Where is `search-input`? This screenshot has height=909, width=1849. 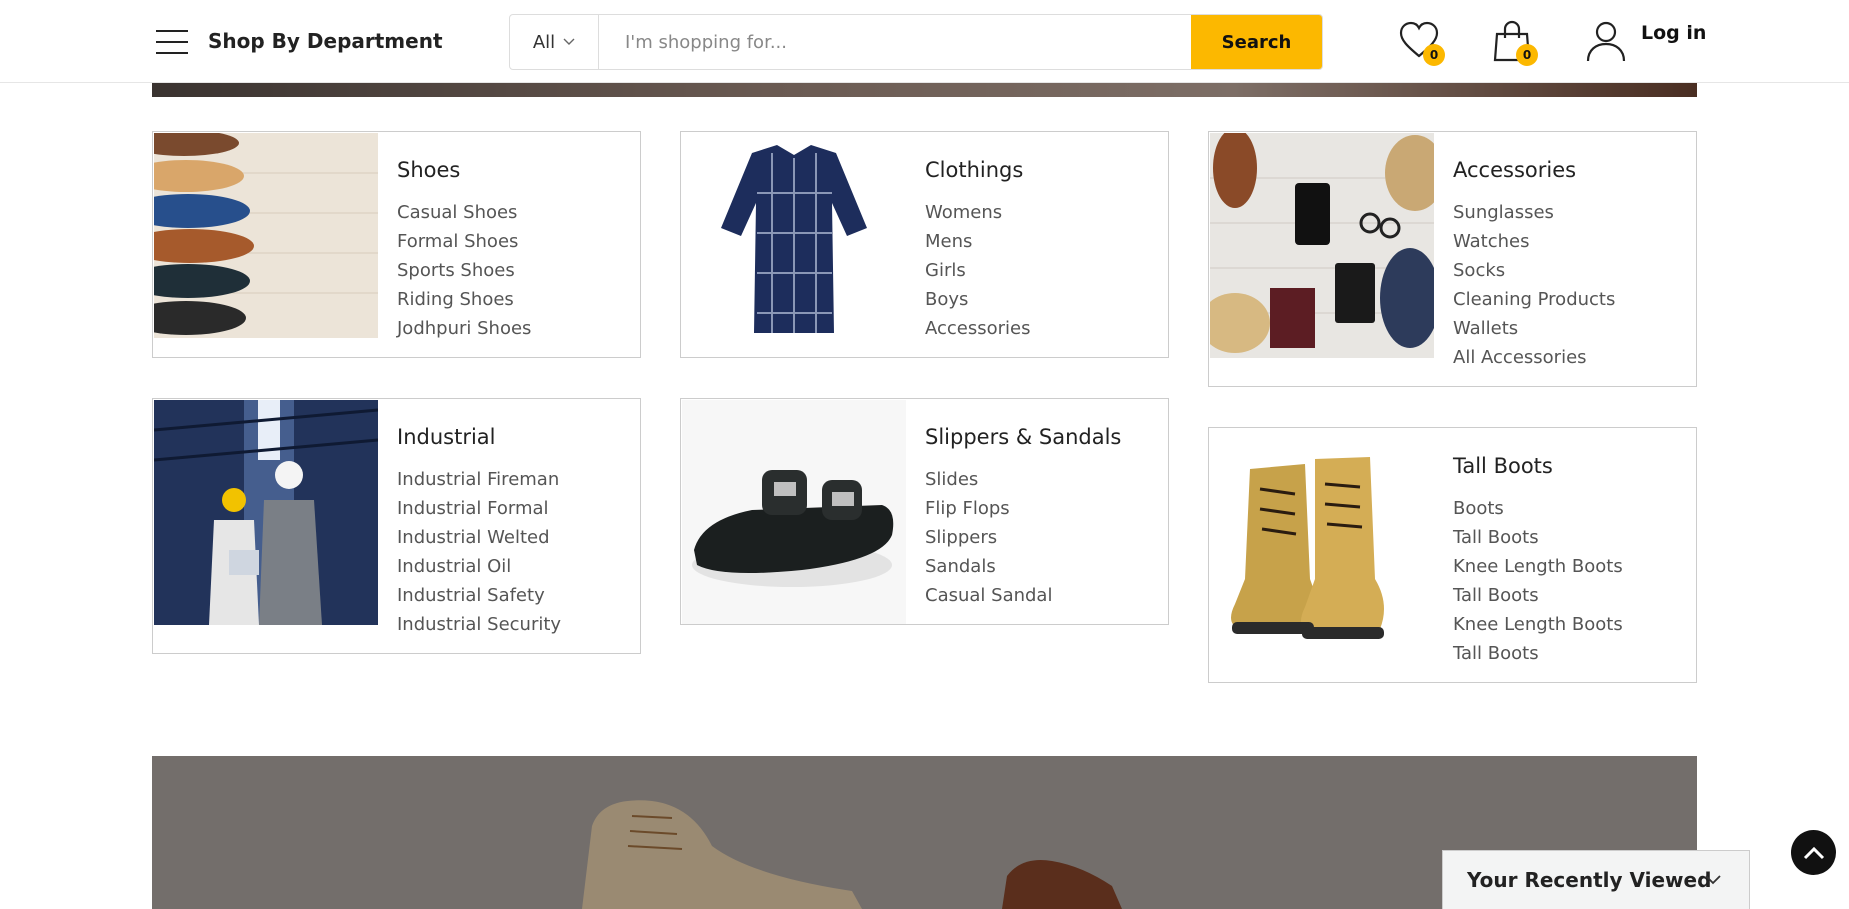
search-input is located at coordinates (895, 42).